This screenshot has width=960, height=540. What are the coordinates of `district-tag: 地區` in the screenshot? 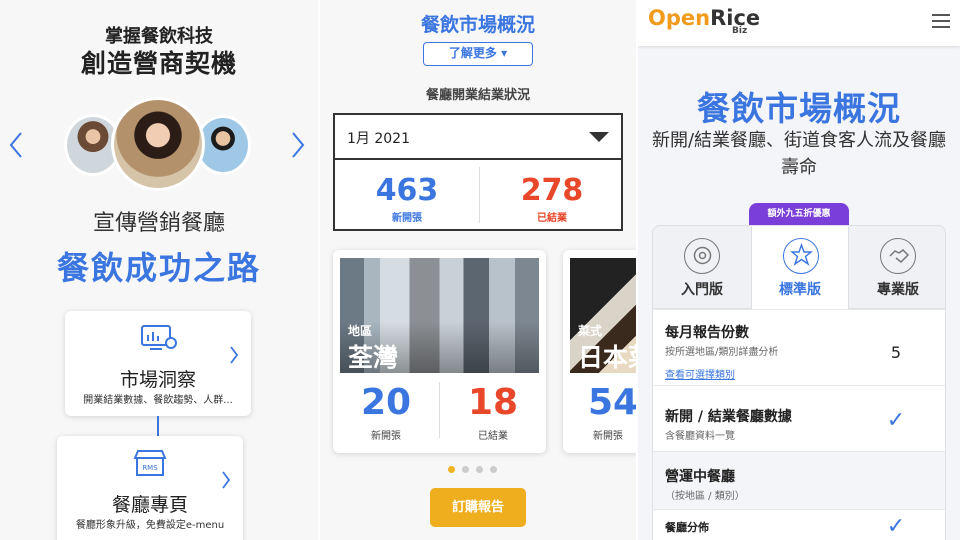 It's located at (360, 331).